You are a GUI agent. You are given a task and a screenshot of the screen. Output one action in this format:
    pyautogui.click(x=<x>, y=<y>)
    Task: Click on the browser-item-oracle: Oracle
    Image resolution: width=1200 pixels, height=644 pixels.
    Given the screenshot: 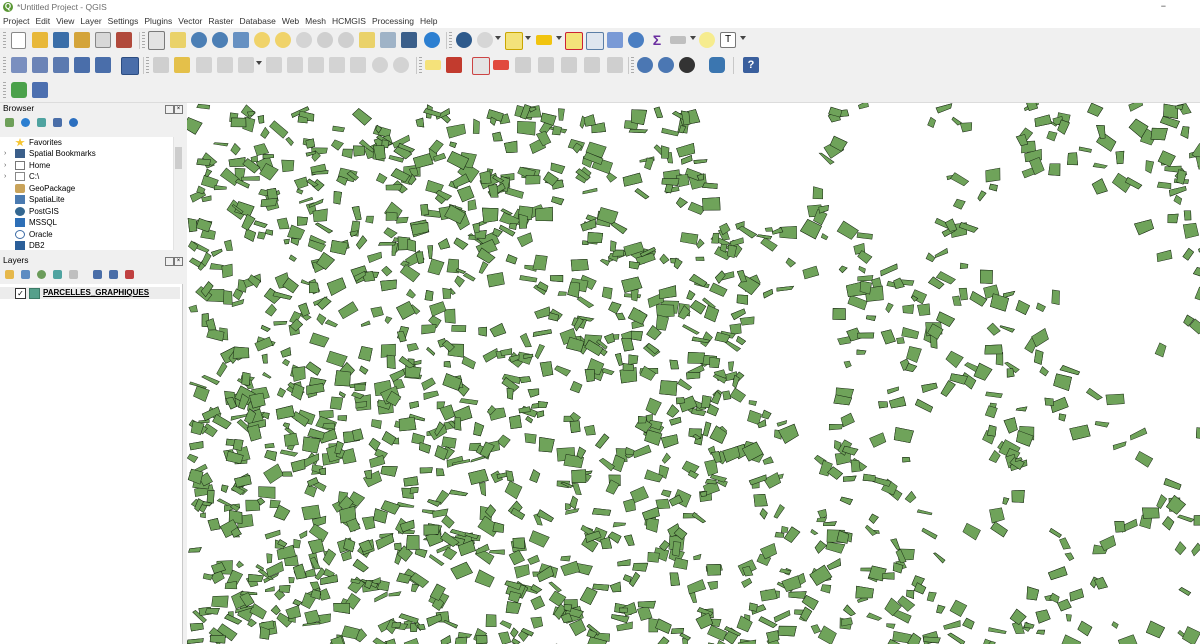 What is the action you would take?
    pyautogui.click(x=86, y=234)
    